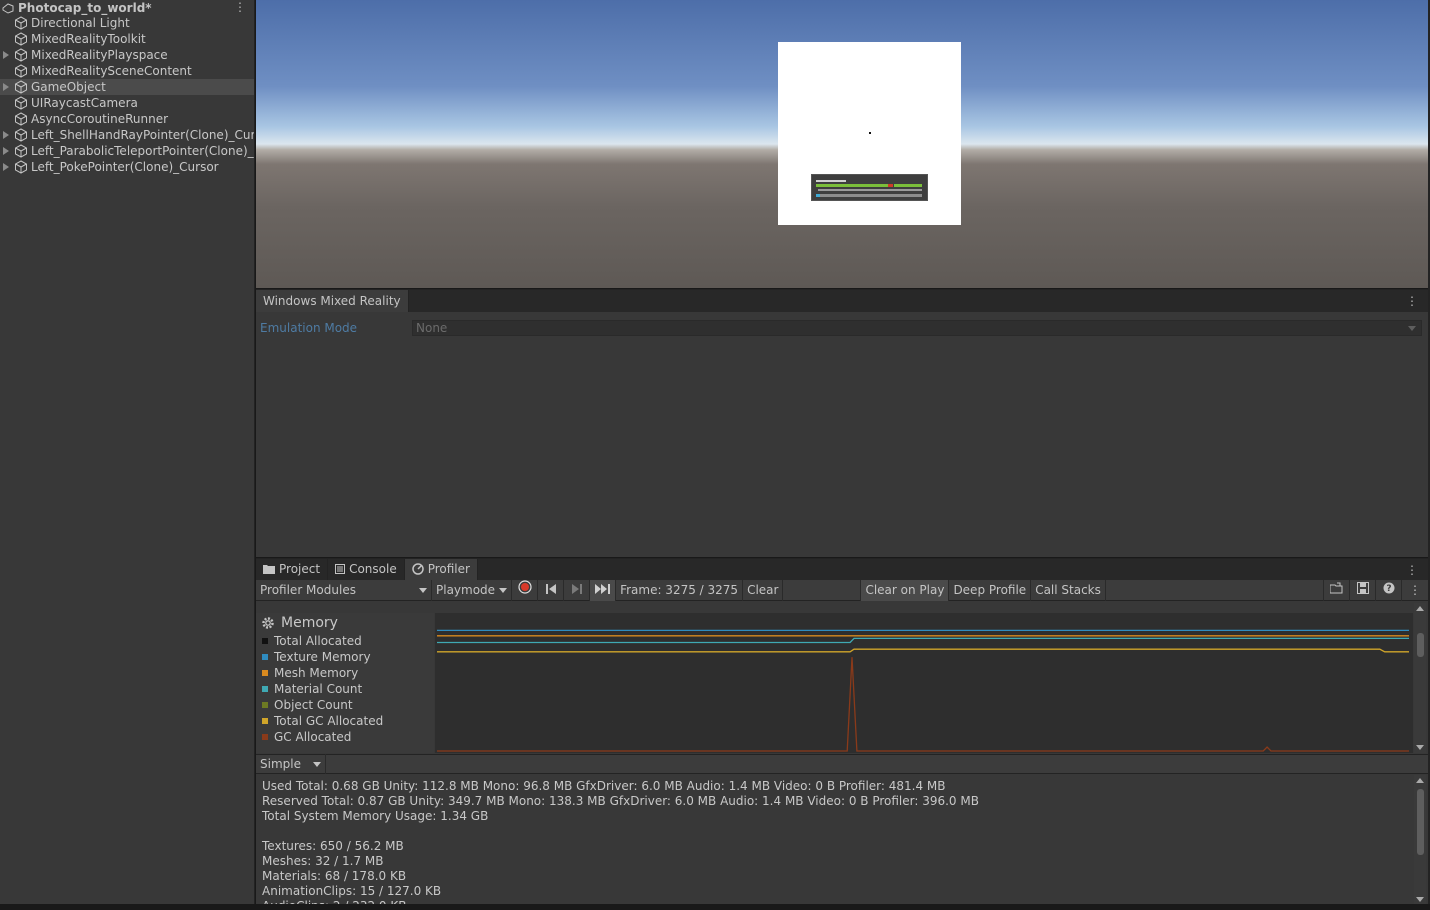 The image size is (1430, 910). I want to click on record-icon, so click(524, 590).